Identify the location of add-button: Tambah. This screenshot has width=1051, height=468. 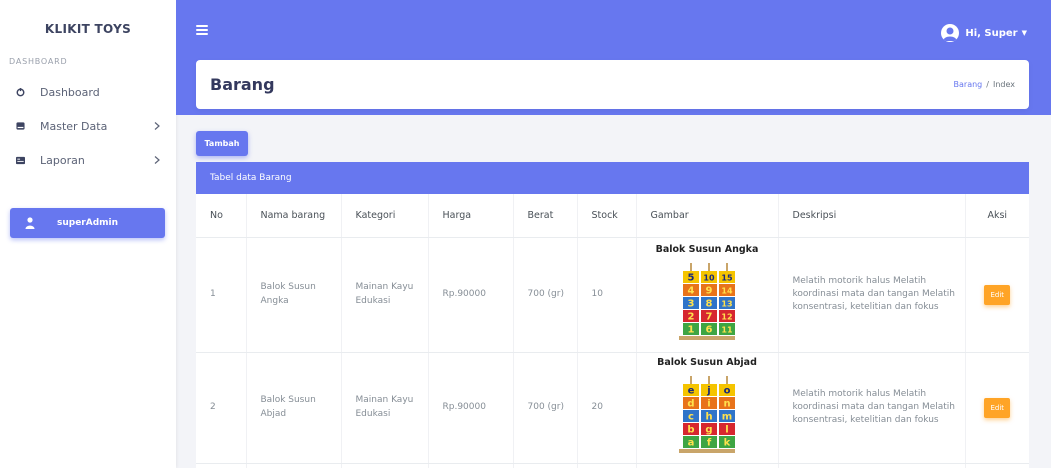
(222, 143).